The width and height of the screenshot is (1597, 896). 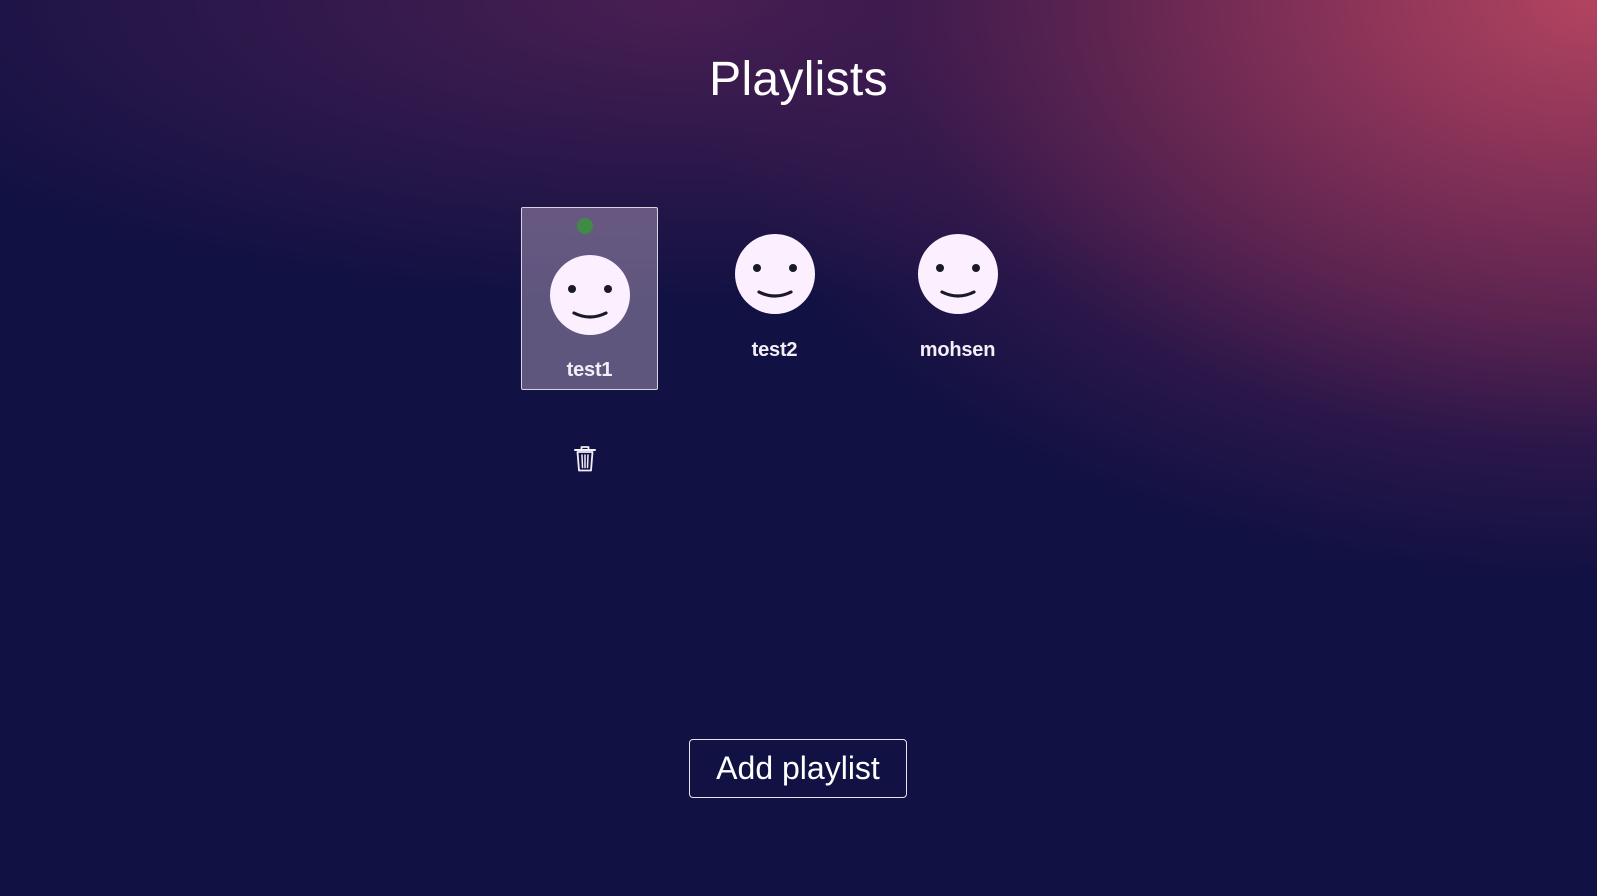 What do you see at coordinates (774, 350) in the screenshot?
I see `playlist-label: test2` at bounding box center [774, 350].